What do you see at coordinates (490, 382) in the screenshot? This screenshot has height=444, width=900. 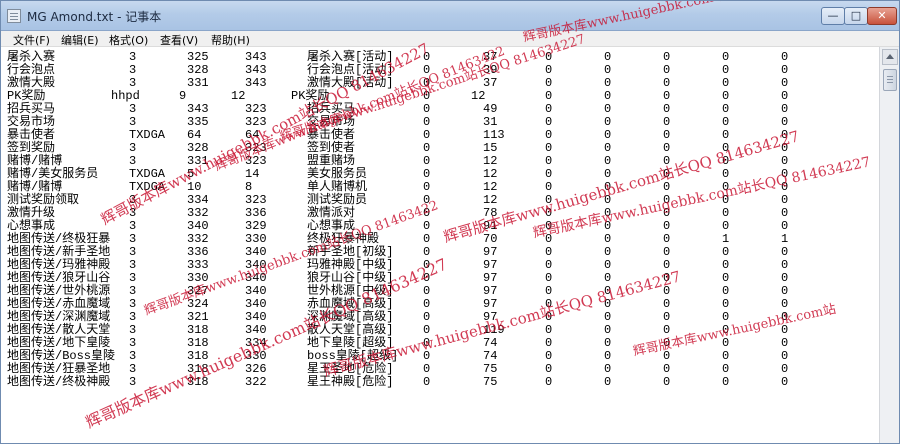 I see `line-field: 75` at bounding box center [490, 382].